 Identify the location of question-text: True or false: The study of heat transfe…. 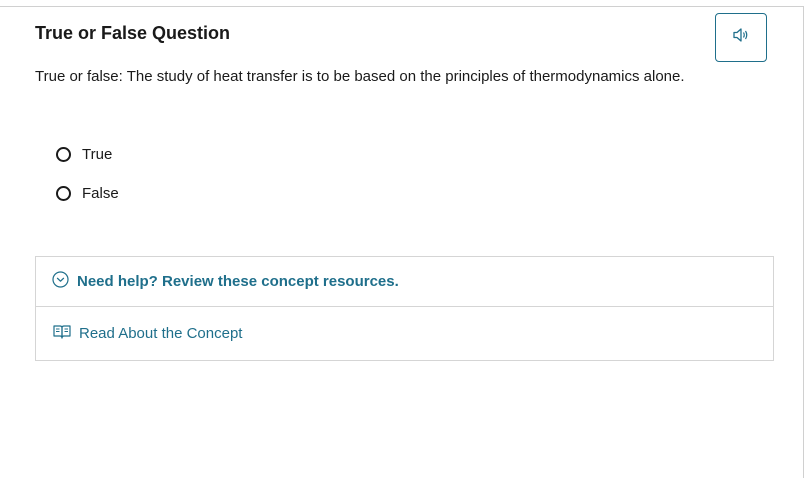
(360, 76).